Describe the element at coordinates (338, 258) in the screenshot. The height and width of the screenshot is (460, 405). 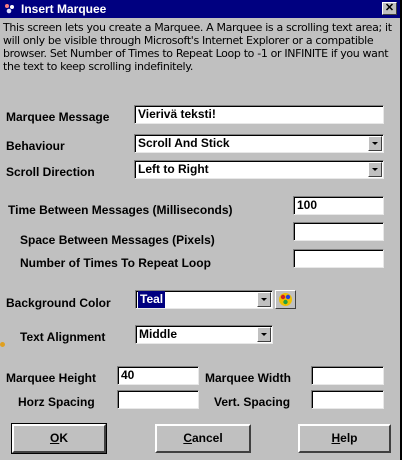
I see `repeat-loop-input` at that location.